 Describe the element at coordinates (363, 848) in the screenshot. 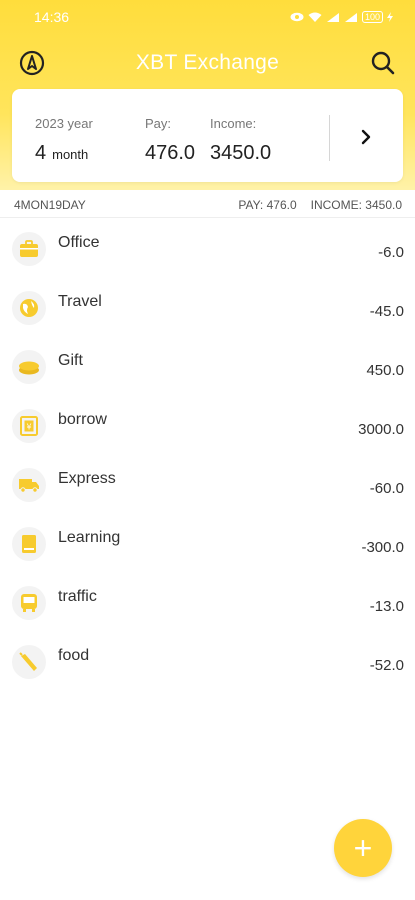

I see `add-record-button: +` at that location.